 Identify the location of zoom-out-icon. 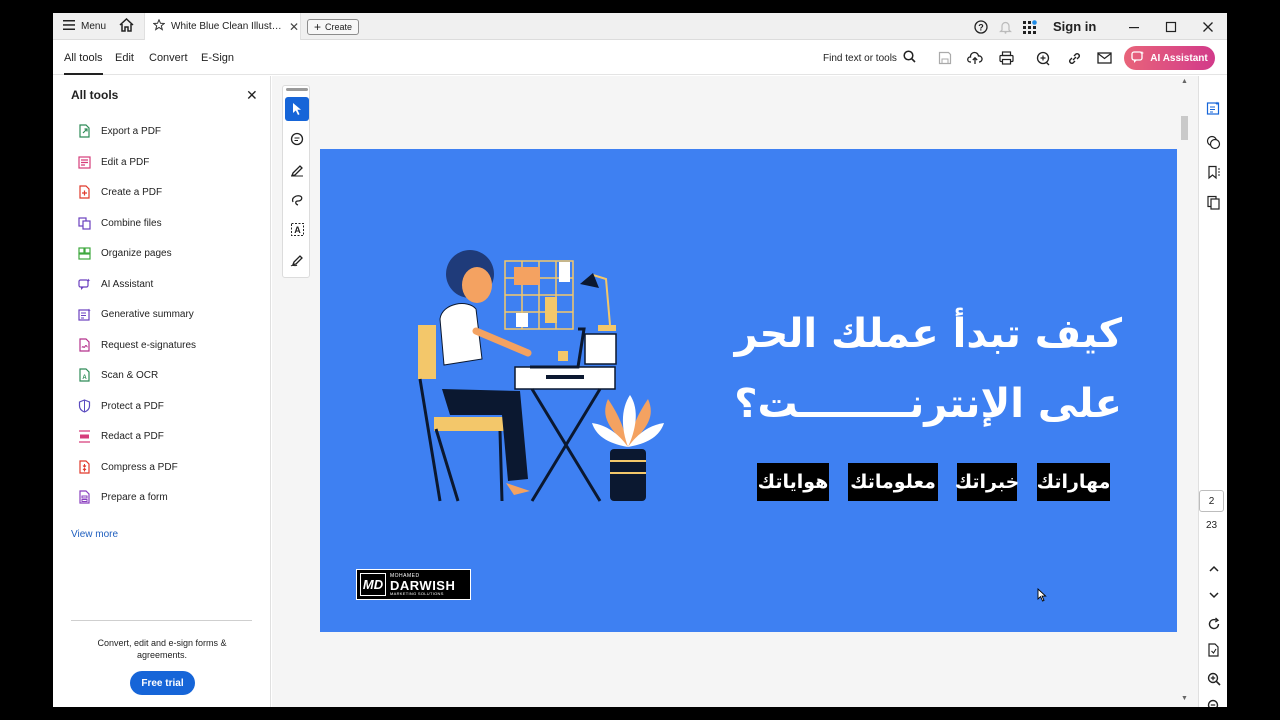
(1213, 702).